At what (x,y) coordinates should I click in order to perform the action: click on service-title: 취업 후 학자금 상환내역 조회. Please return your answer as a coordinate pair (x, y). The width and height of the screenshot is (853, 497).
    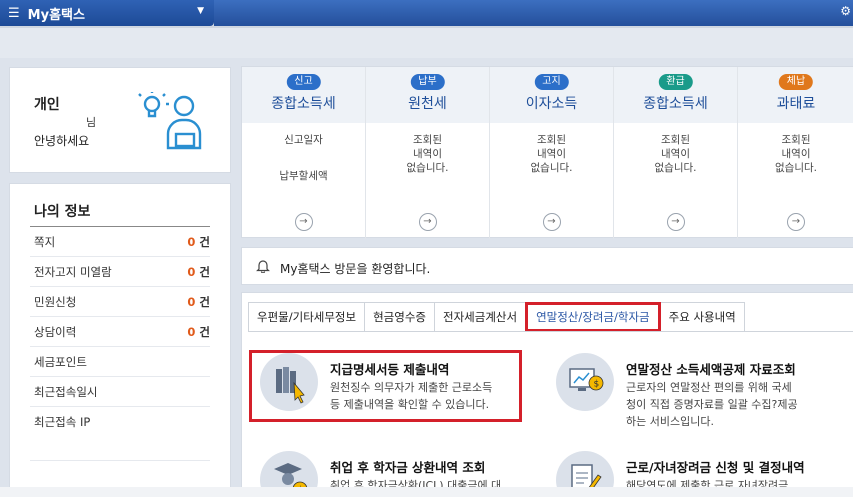
    Looking at the image, I should click on (408, 467).